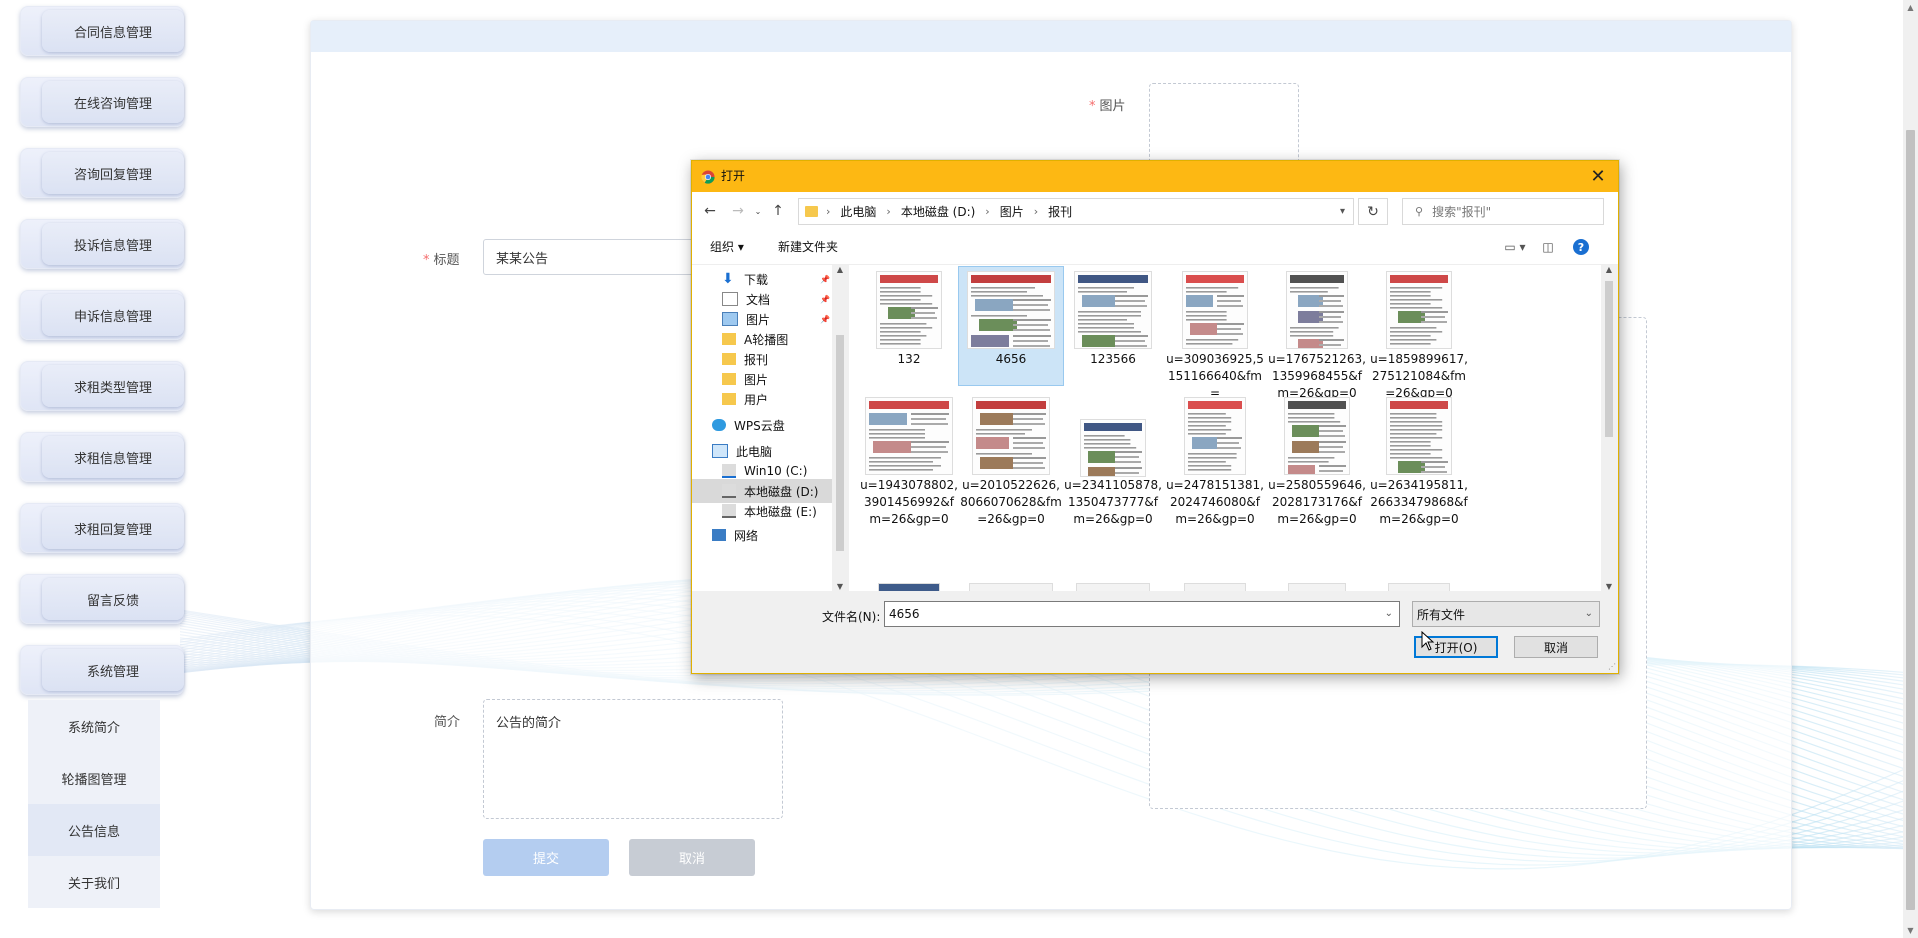  I want to click on view-options-icon: ▭ ▾, so click(1515, 247).